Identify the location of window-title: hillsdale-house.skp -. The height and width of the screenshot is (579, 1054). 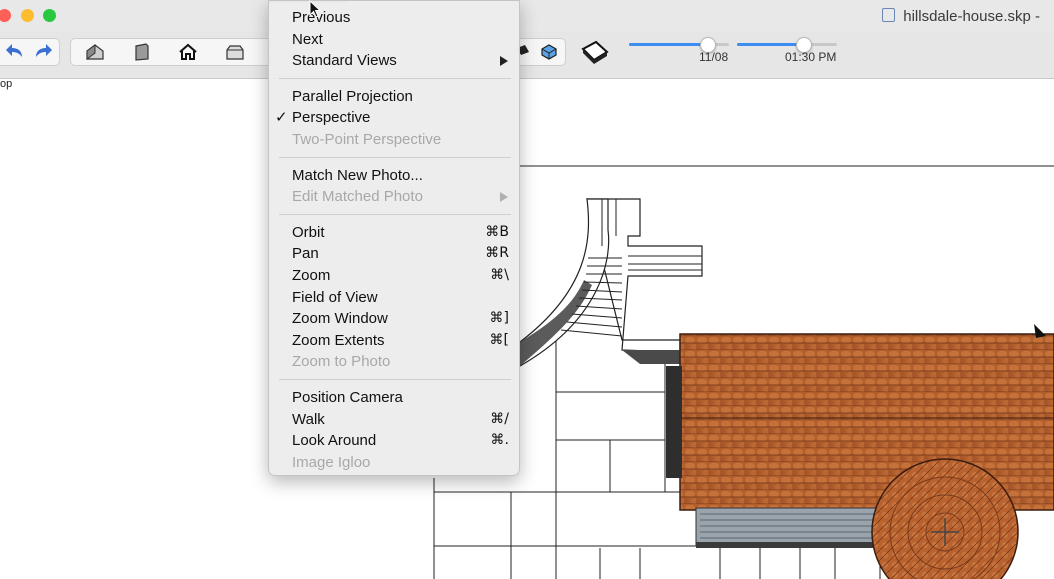
(961, 16).